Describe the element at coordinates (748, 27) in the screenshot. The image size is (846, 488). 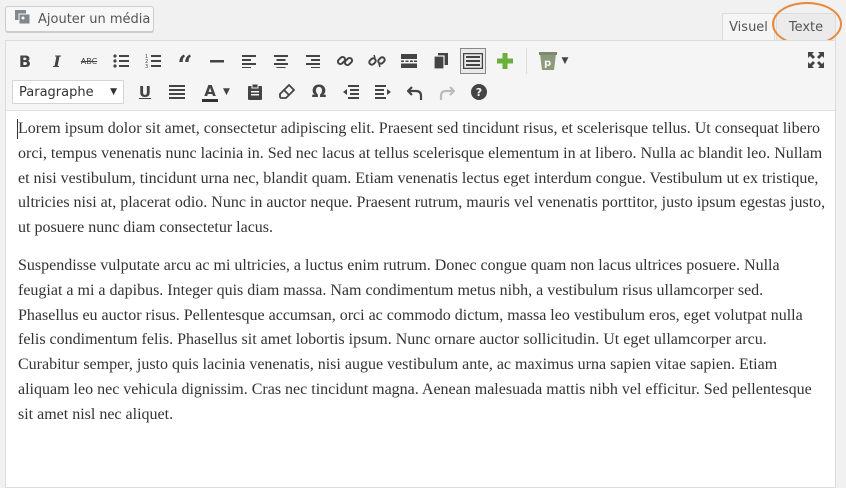
I see `tab-visual: Visuel` at that location.